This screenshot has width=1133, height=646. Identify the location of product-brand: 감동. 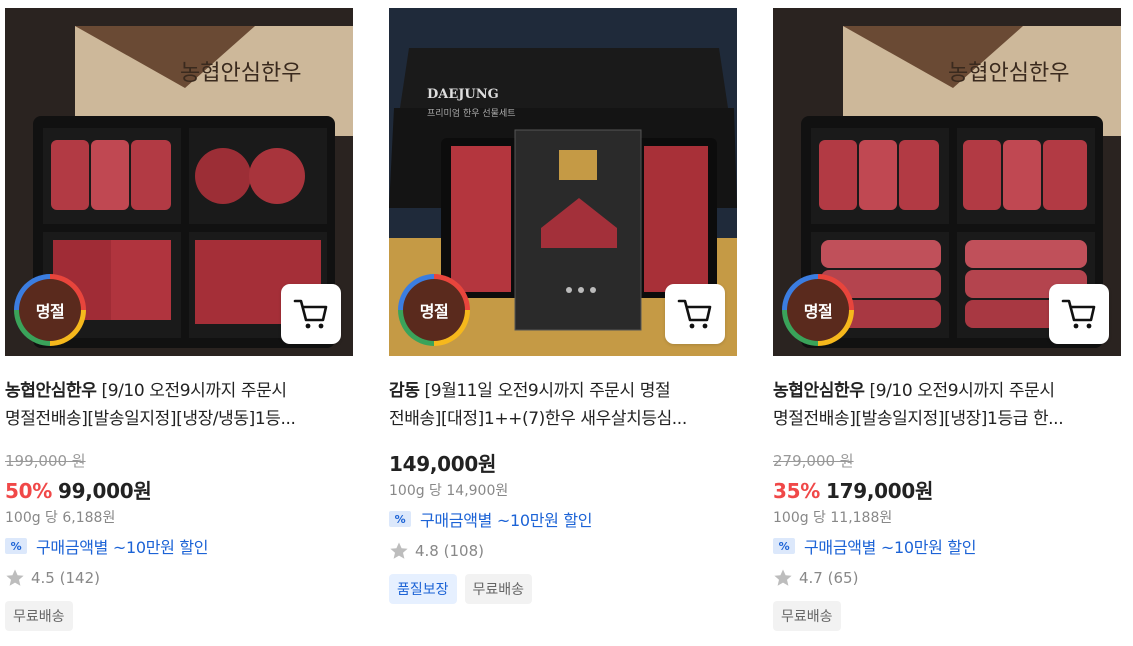
(404, 391).